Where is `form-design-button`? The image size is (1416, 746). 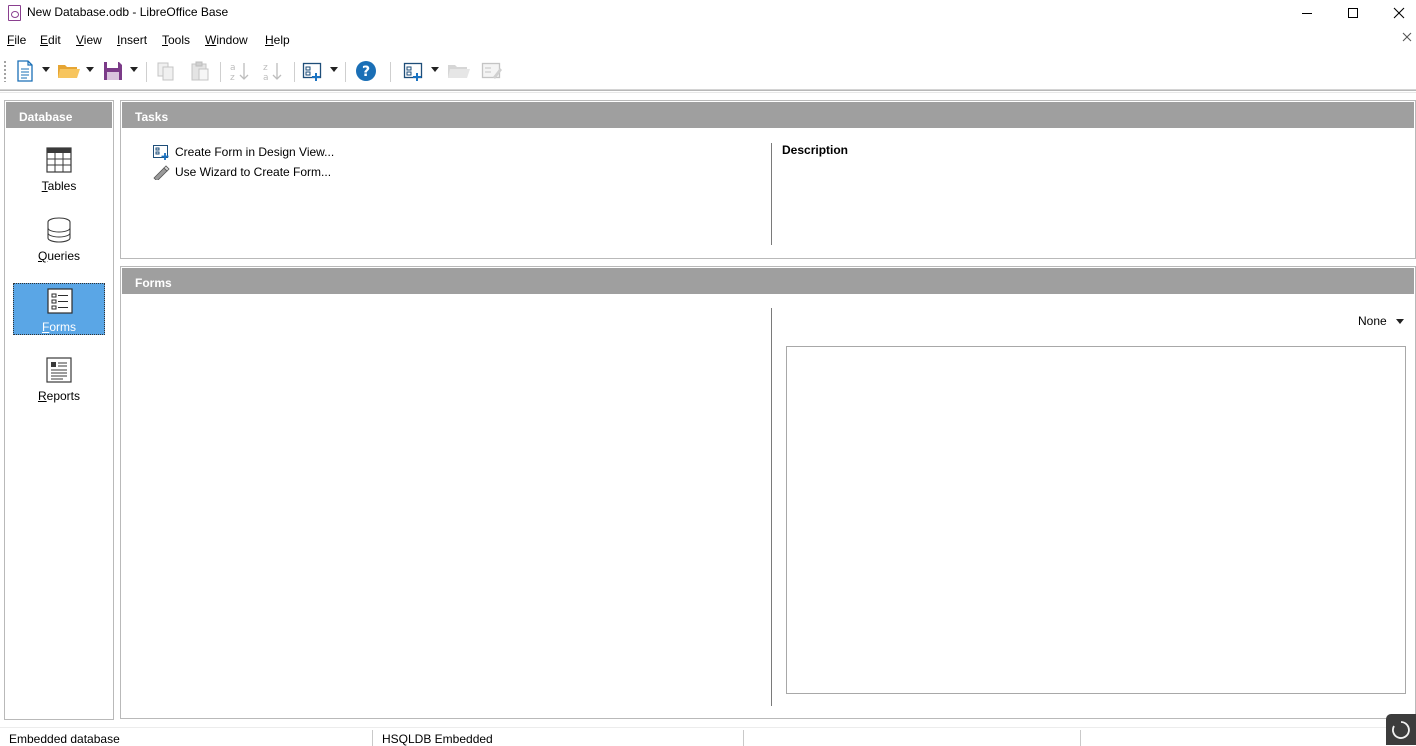 form-design-button is located at coordinates (414, 71).